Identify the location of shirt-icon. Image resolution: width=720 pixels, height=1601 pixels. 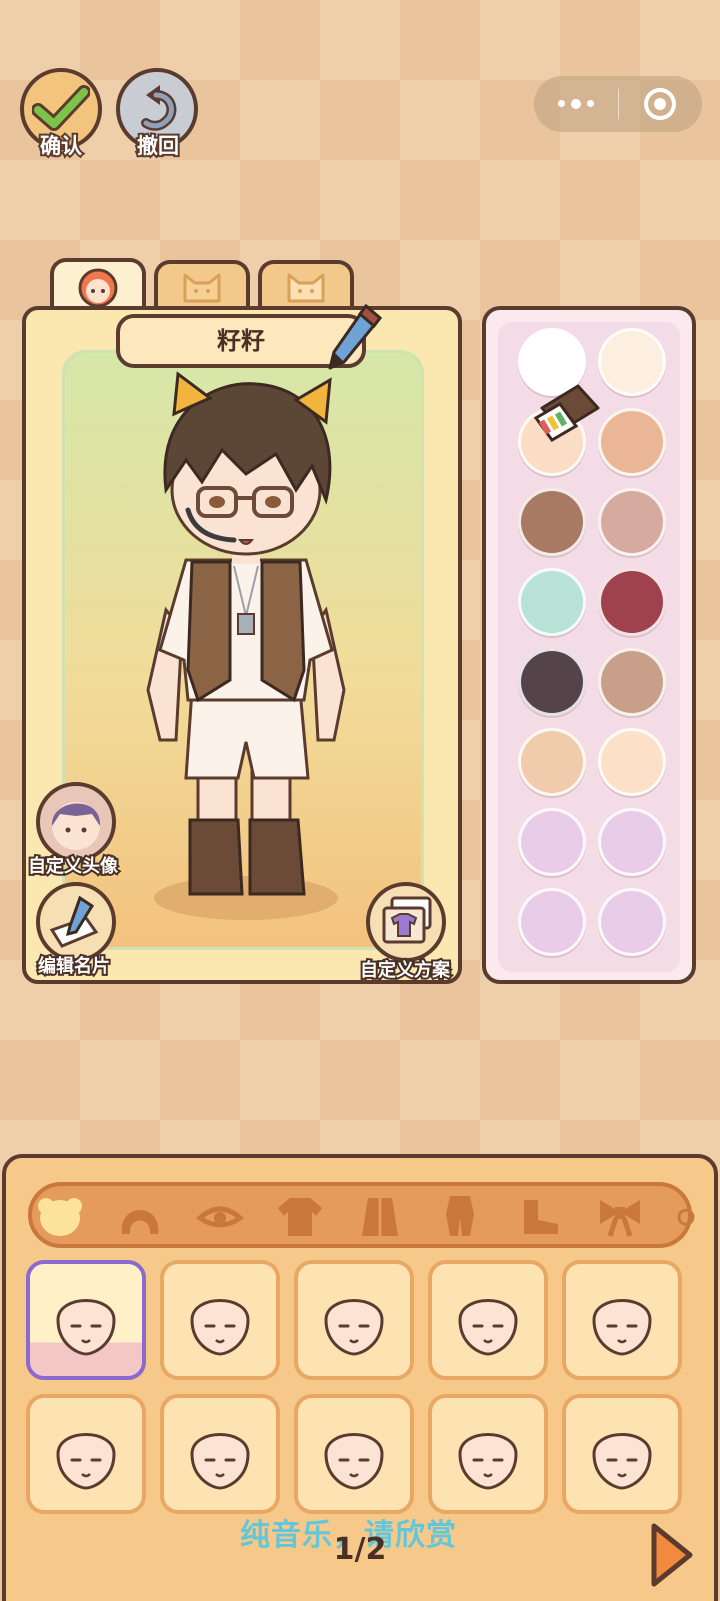
(300, 1217).